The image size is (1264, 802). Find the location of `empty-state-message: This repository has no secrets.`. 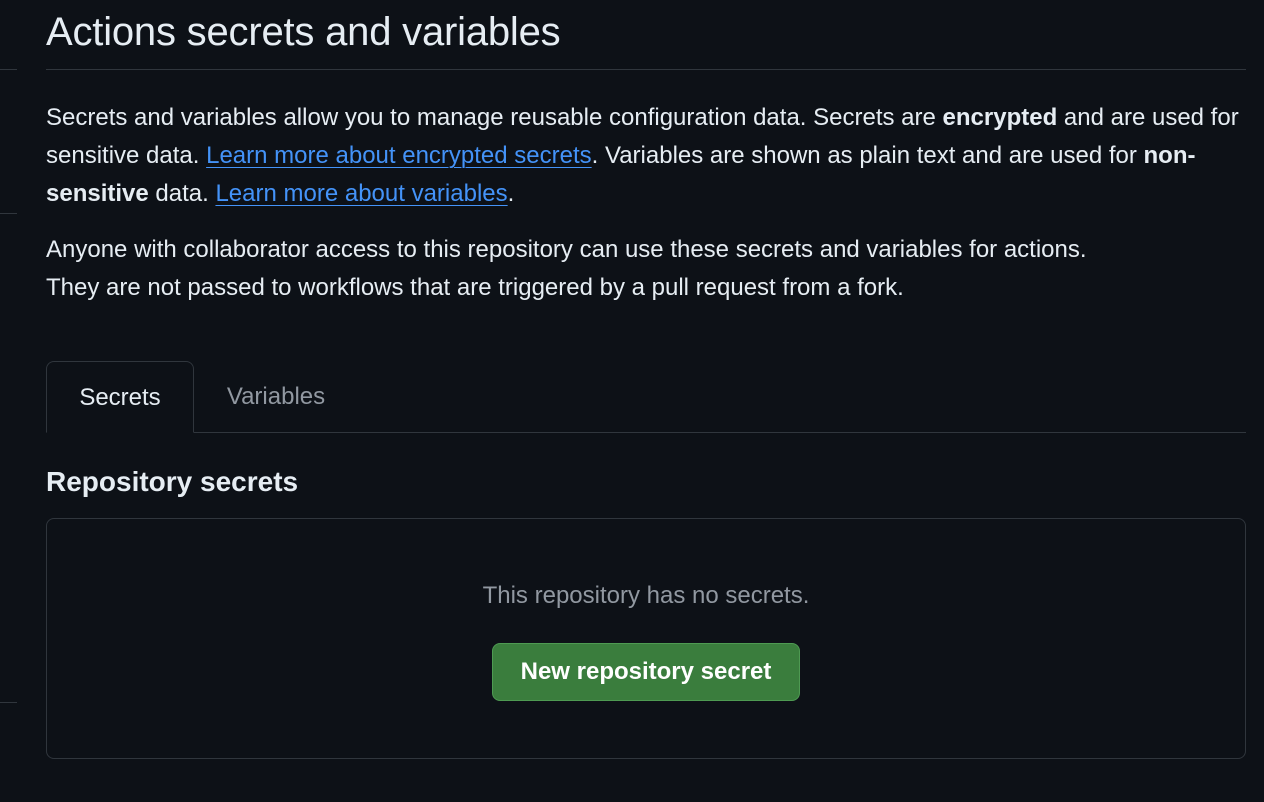

empty-state-message: This repository has no secrets. is located at coordinates (646, 595).